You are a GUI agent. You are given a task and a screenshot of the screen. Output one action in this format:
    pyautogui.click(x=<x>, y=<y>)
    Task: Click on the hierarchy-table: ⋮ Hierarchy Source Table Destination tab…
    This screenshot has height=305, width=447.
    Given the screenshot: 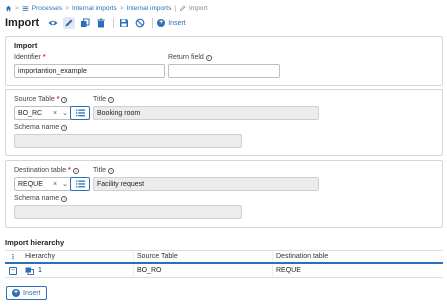 What is the action you would take?
    pyautogui.click(x=224, y=264)
    